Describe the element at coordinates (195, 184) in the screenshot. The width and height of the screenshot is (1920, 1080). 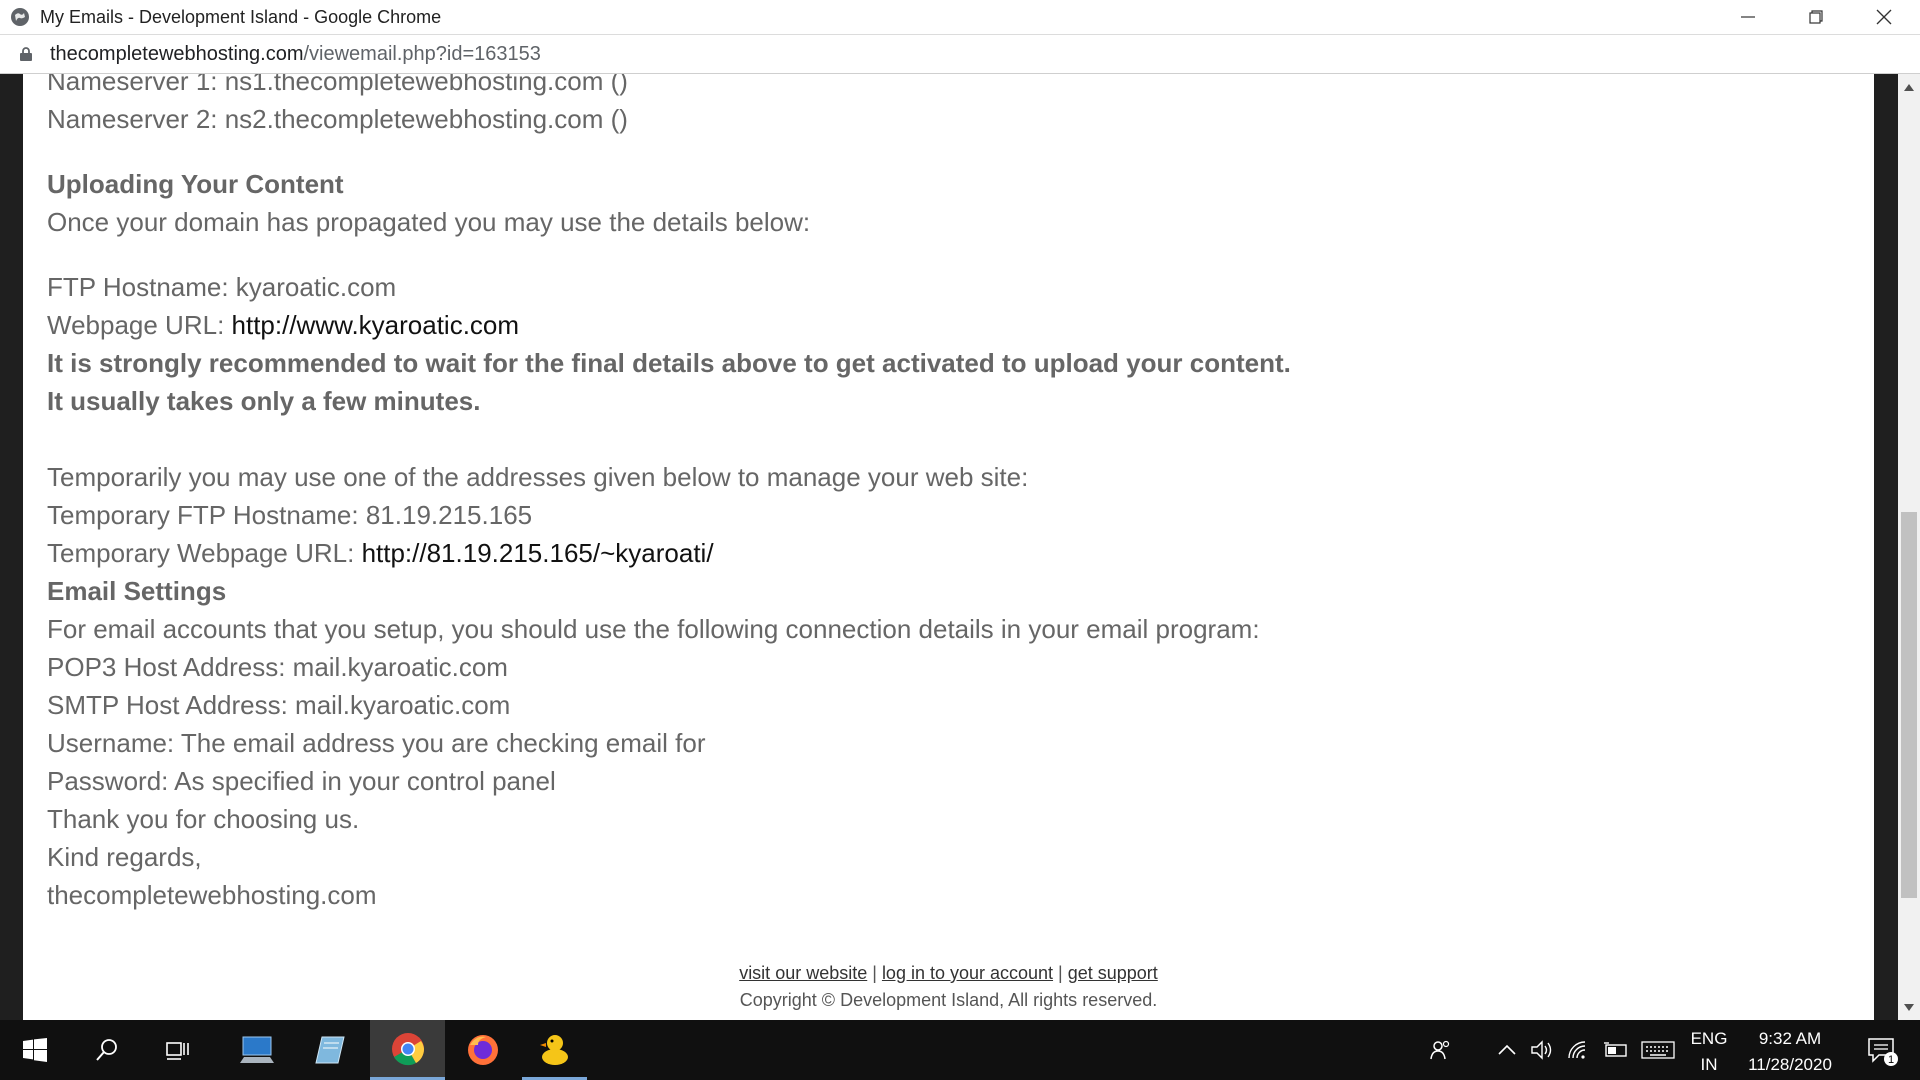
I see `upload-heading: Uploading Your Content` at that location.